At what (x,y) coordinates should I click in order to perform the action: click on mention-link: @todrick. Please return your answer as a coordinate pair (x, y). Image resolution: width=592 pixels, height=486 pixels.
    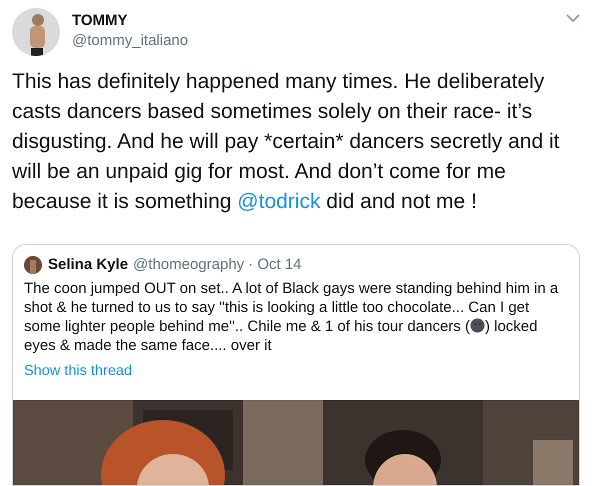
    Looking at the image, I should click on (278, 201).